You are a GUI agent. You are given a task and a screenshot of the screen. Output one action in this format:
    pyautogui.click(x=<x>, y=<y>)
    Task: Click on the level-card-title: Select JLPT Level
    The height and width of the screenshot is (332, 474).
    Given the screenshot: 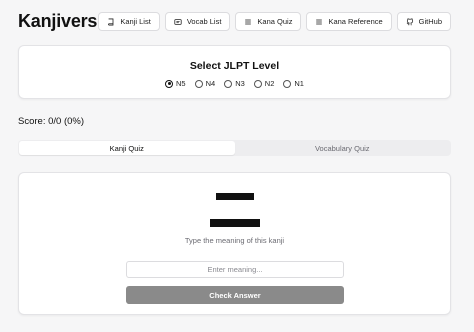 What is the action you would take?
    pyautogui.click(x=234, y=66)
    